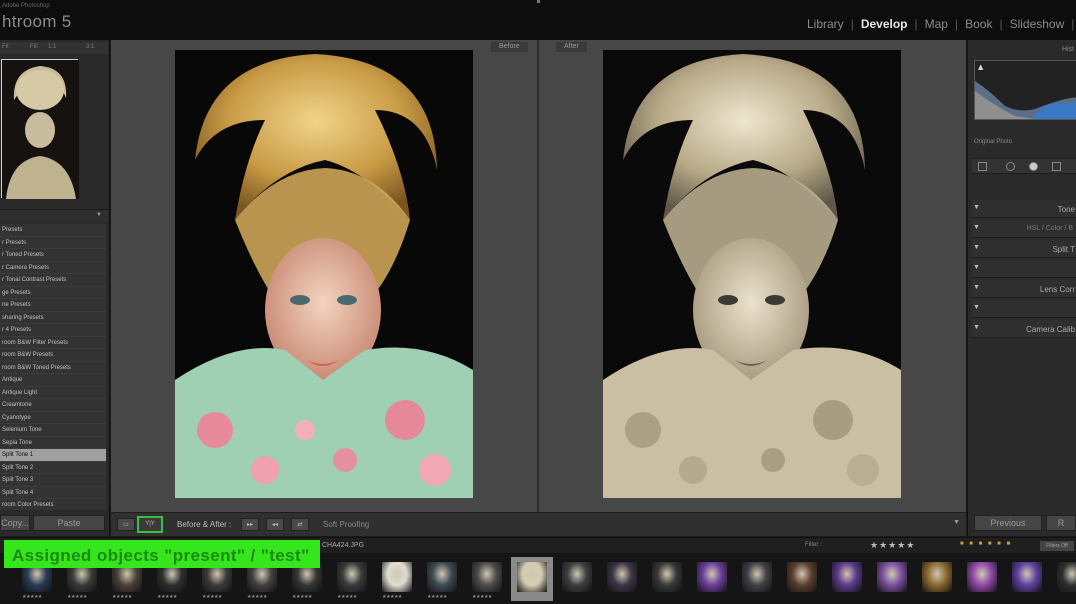 The height and width of the screenshot is (604, 1076). What do you see at coordinates (53, 493) in the screenshot?
I see `preset-item: Split Tone 4` at bounding box center [53, 493].